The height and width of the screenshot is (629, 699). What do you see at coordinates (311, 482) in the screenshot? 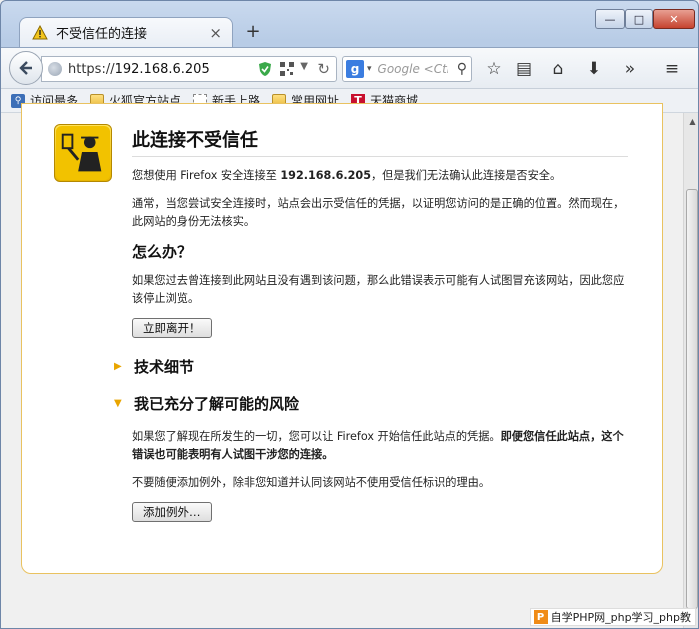
I see `exception-warning-text: 不要随便添加例外，除非您知道并认同该网站不使用受信任标识的理由。` at bounding box center [311, 482].